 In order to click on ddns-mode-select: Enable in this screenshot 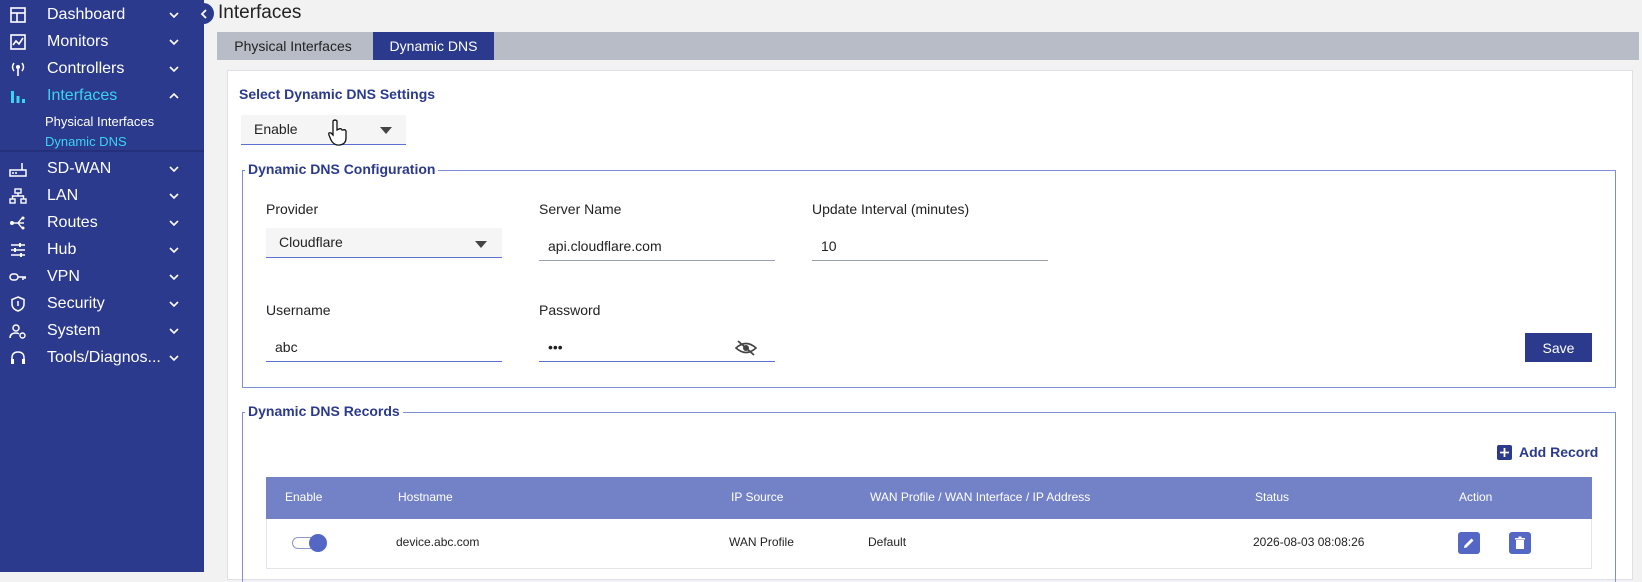, I will do `click(323, 130)`.